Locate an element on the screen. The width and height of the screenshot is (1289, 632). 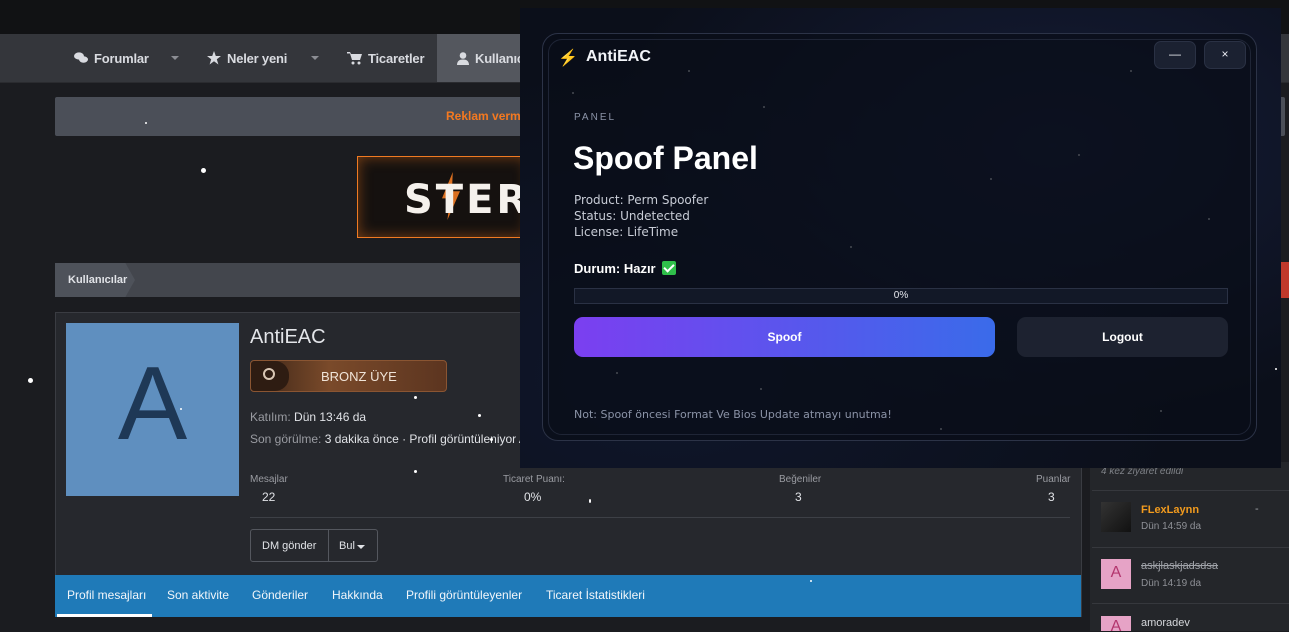
progress-bar: 0% is located at coordinates (901, 296).